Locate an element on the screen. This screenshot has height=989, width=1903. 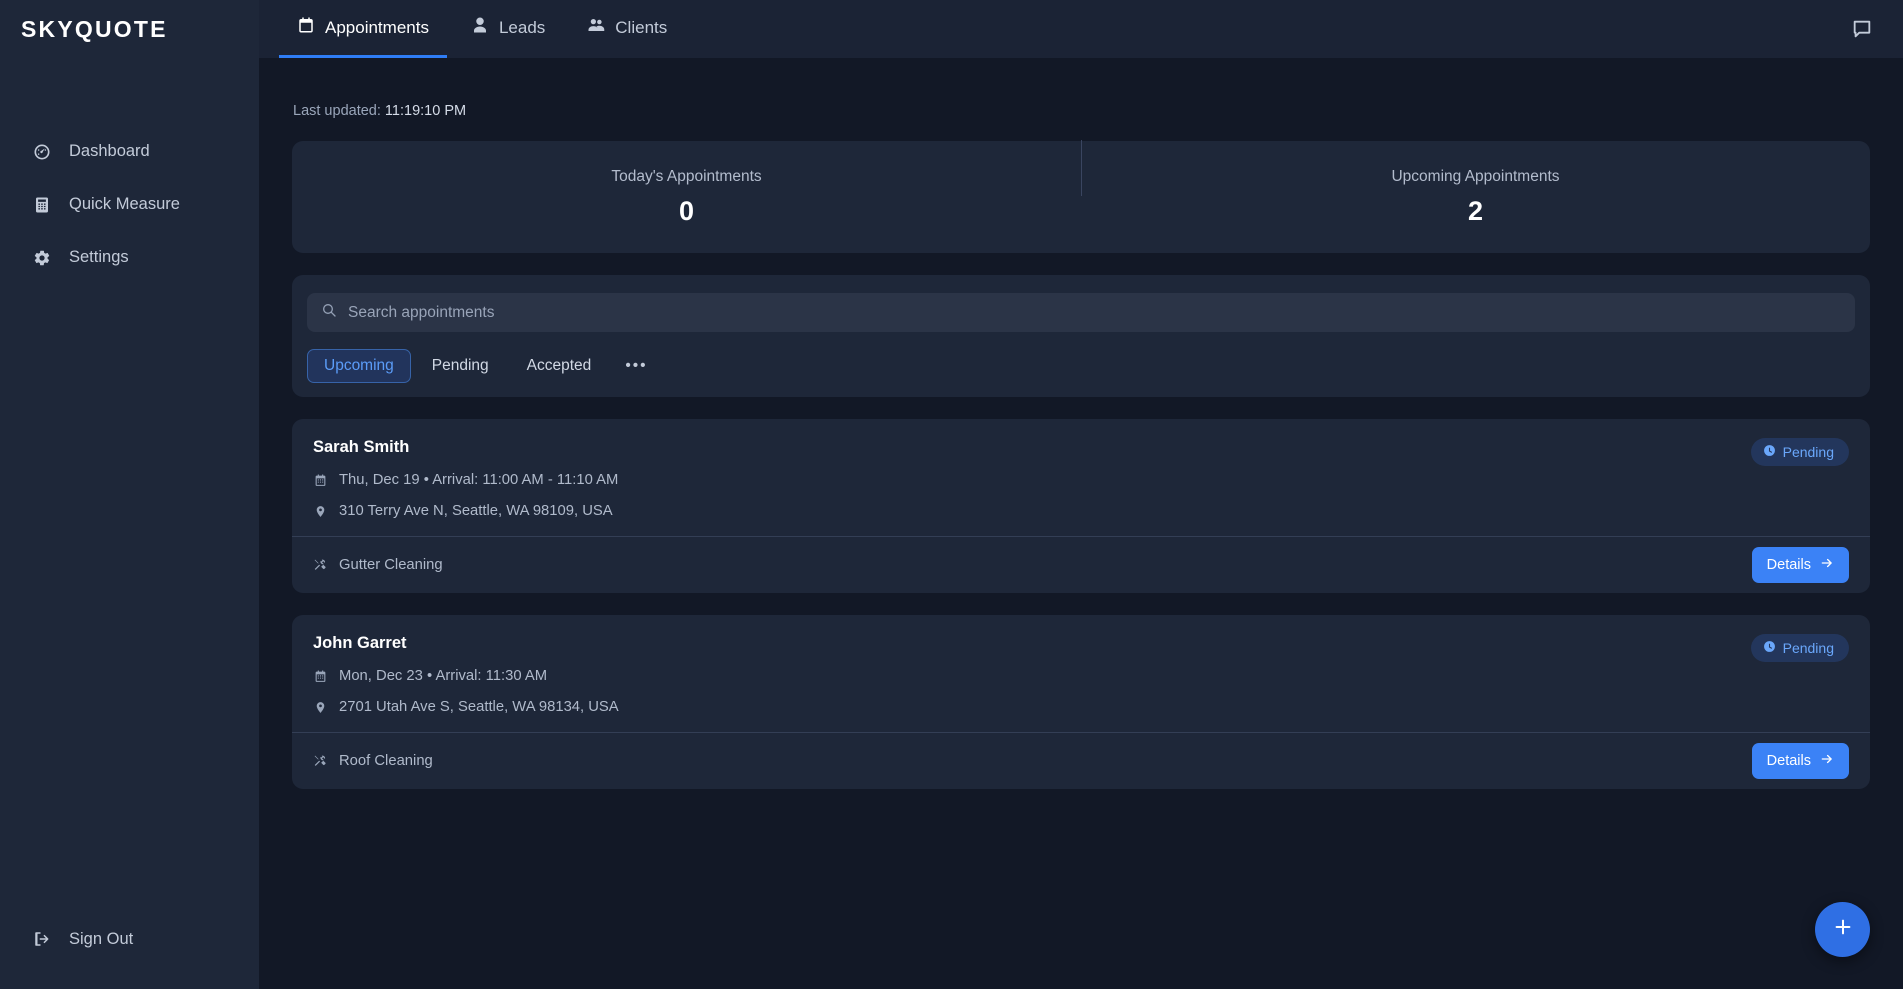
stat-value: 2 is located at coordinates (1475, 210).